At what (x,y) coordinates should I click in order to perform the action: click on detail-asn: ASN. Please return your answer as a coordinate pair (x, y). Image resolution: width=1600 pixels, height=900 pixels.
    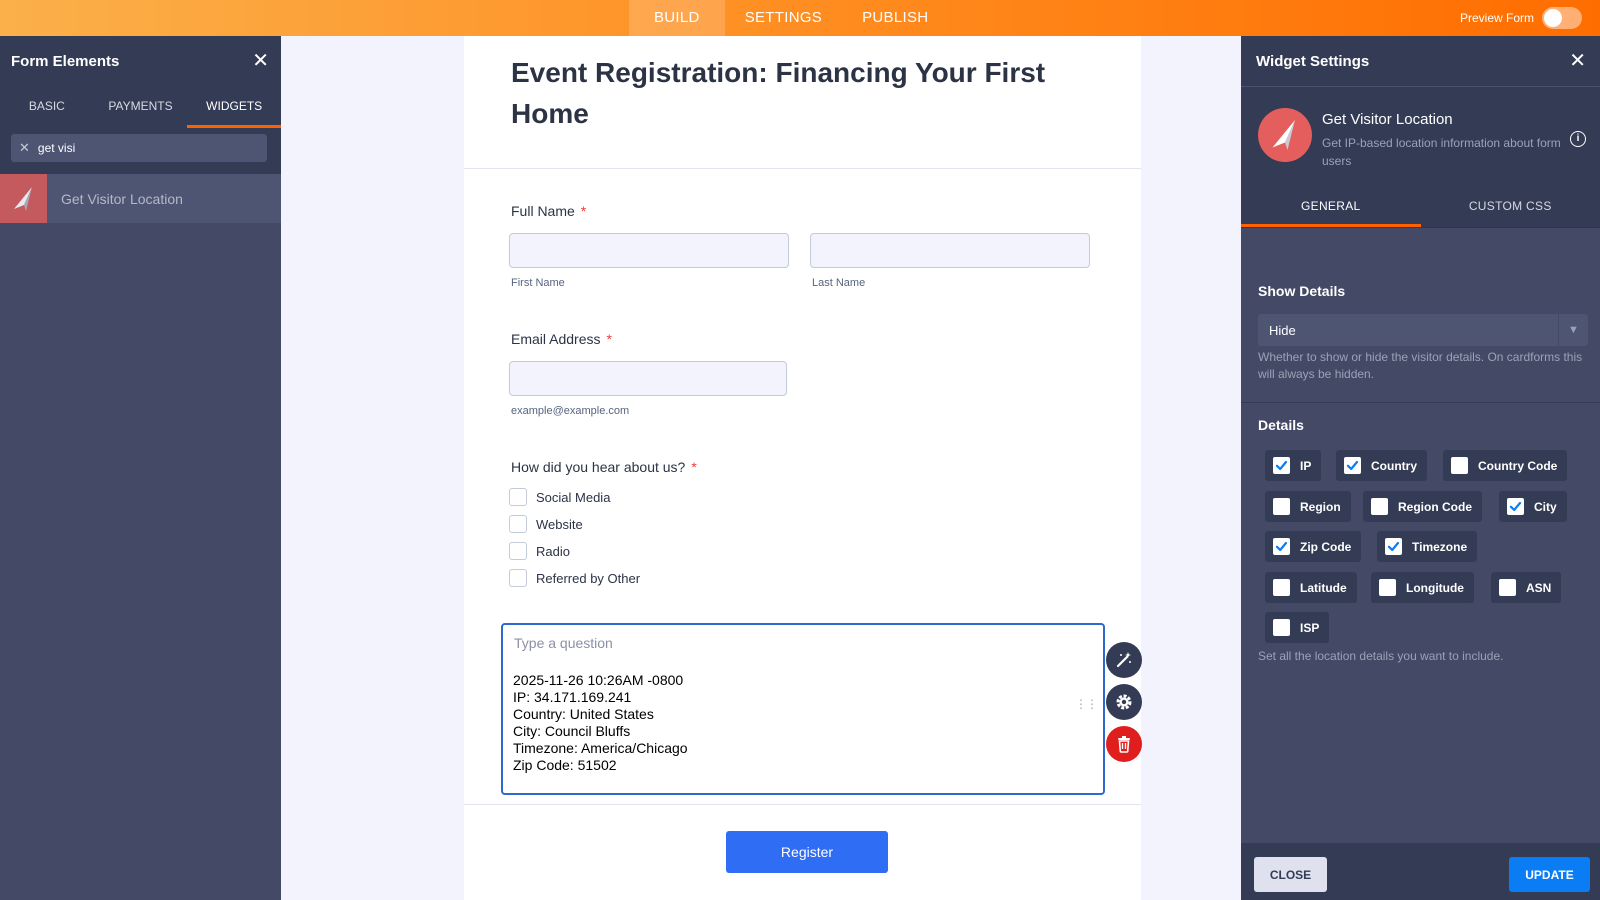
    Looking at the image, I should click on (1526, 587).